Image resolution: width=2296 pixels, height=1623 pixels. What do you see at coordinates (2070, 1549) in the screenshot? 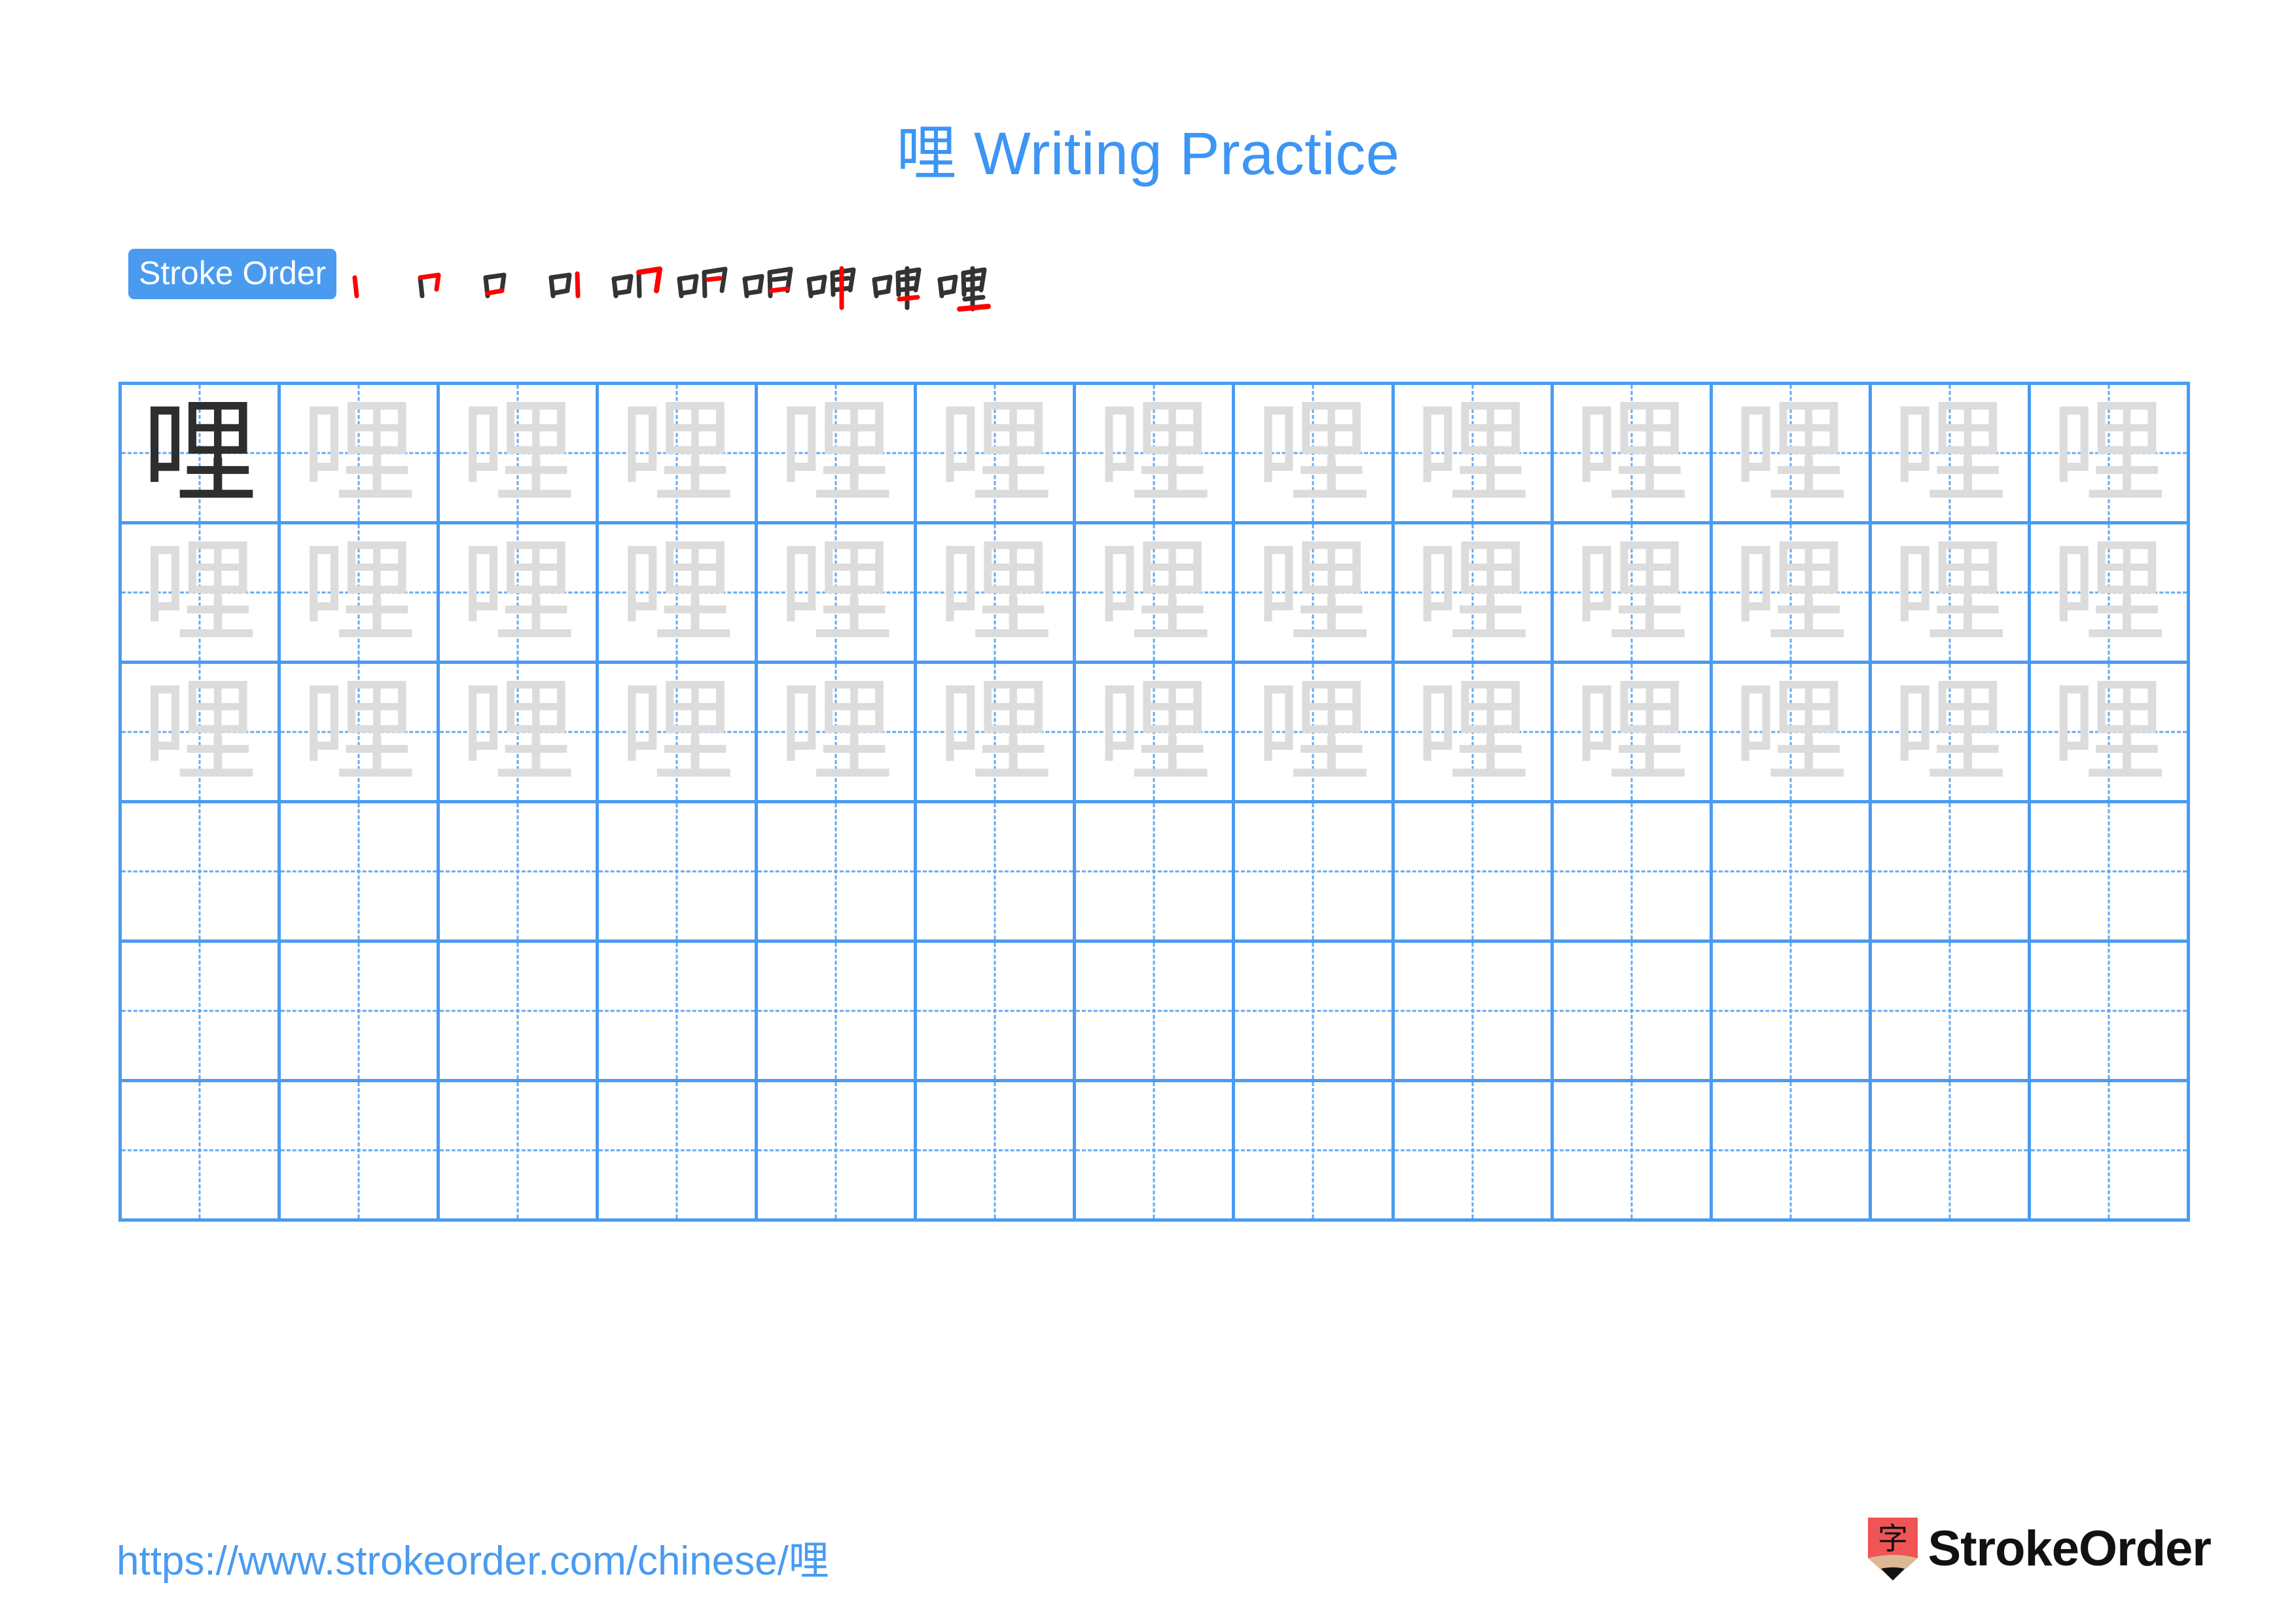
I see `logo-wordmark: StrokeOrder` at bounding box center [2070, 1549].